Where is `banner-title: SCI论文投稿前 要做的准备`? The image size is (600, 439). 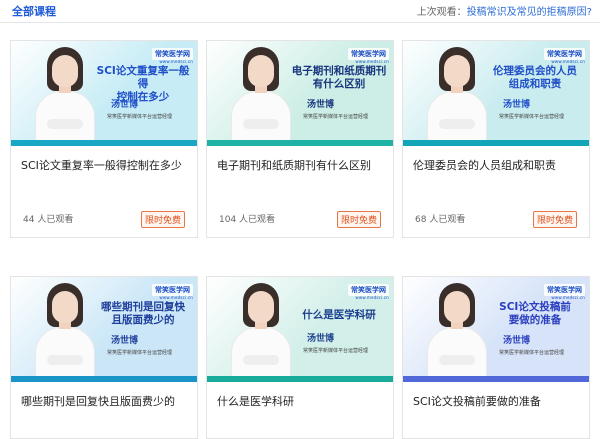
banner-title: SCI论文投稿前 要做的准备 is located at coordinates (535, 314).